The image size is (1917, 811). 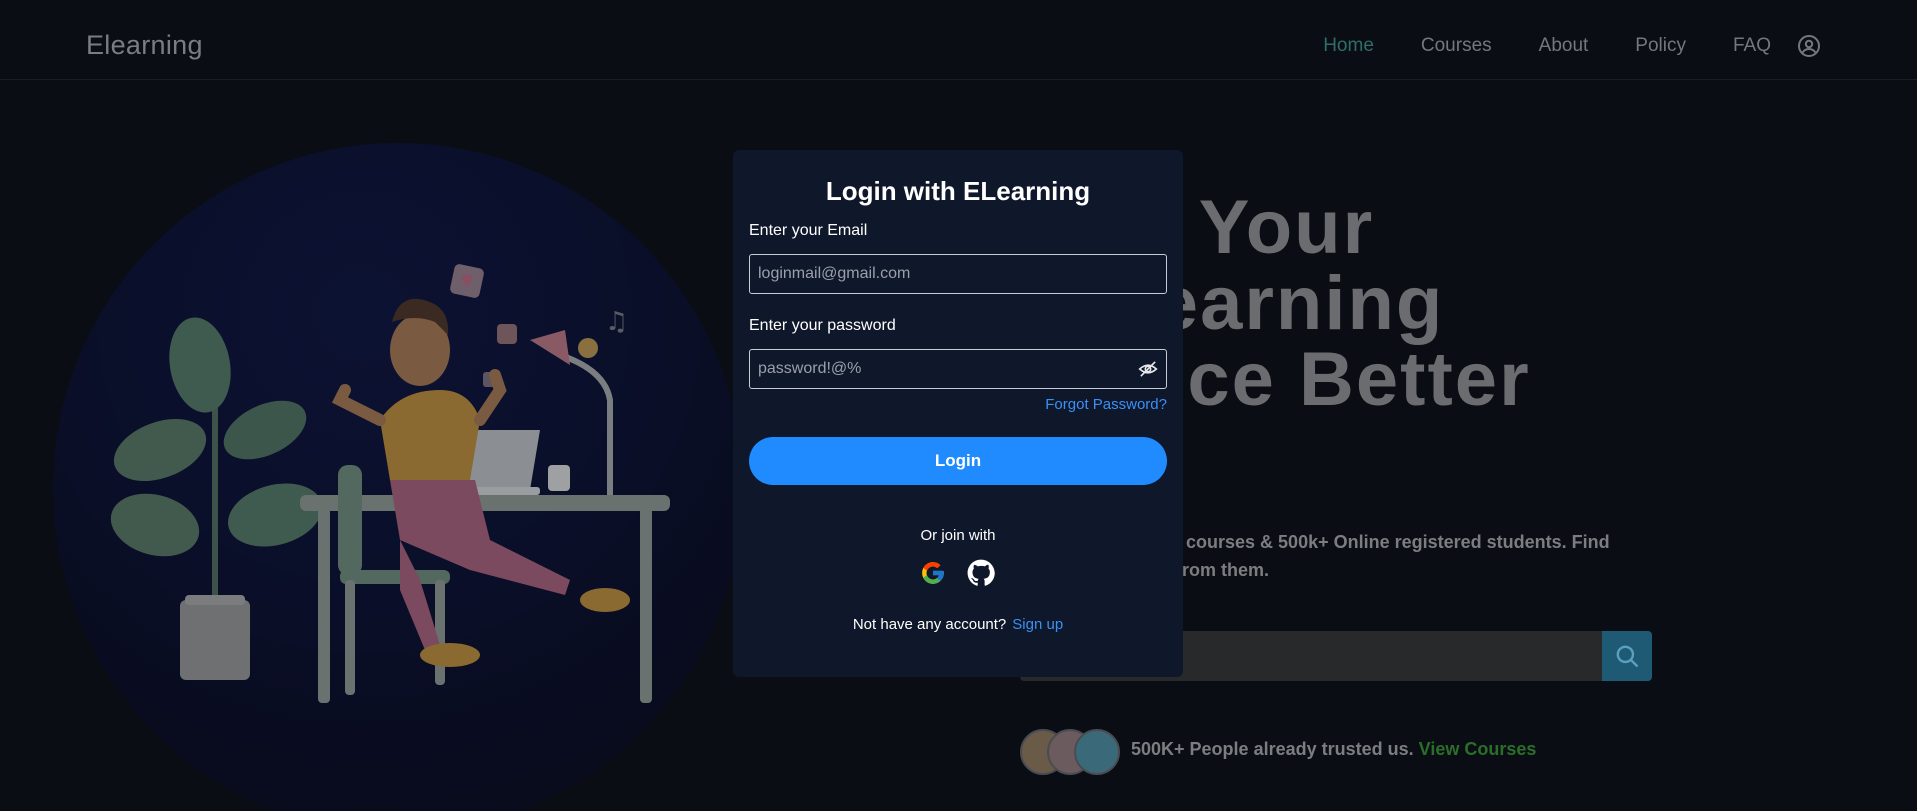 What do you see at coordinates (929, 624) in the screenshot?
I see `no-account-text: Not have any account?` at bounding box center [929, 624].